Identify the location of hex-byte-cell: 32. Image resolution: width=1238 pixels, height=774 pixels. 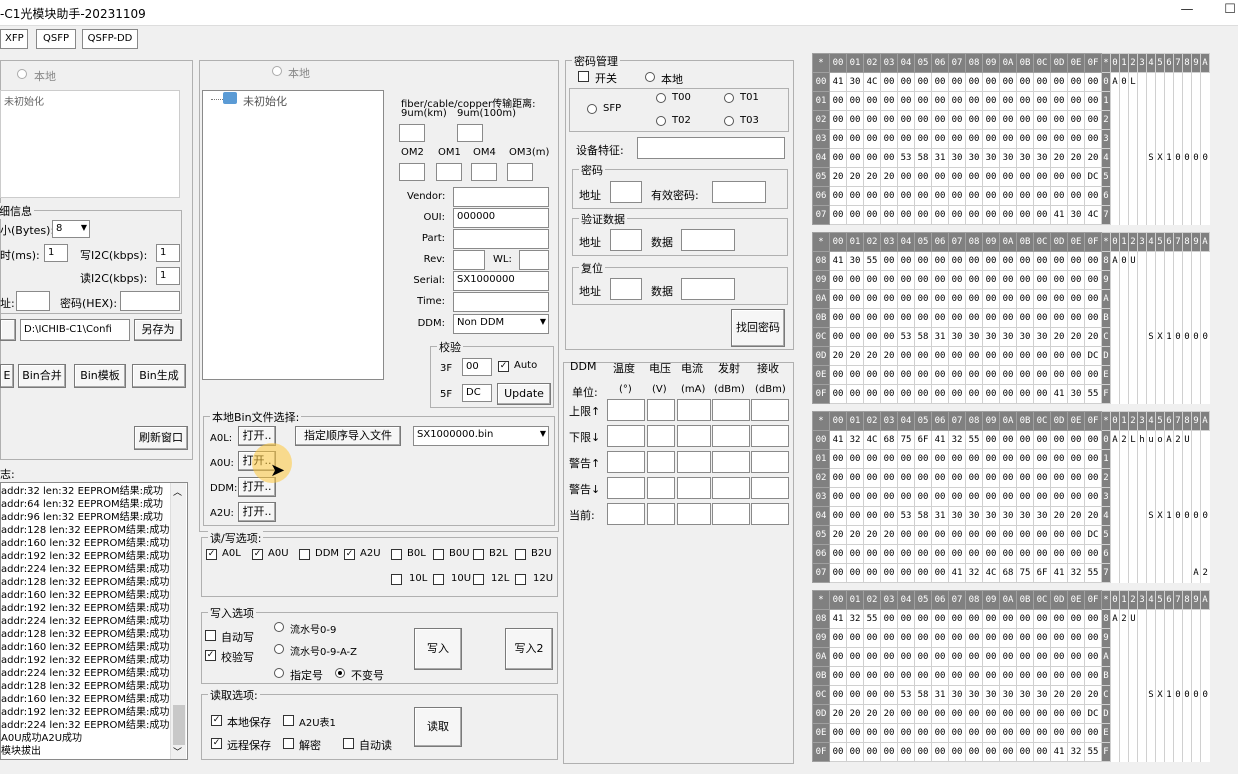
(1076, 573).